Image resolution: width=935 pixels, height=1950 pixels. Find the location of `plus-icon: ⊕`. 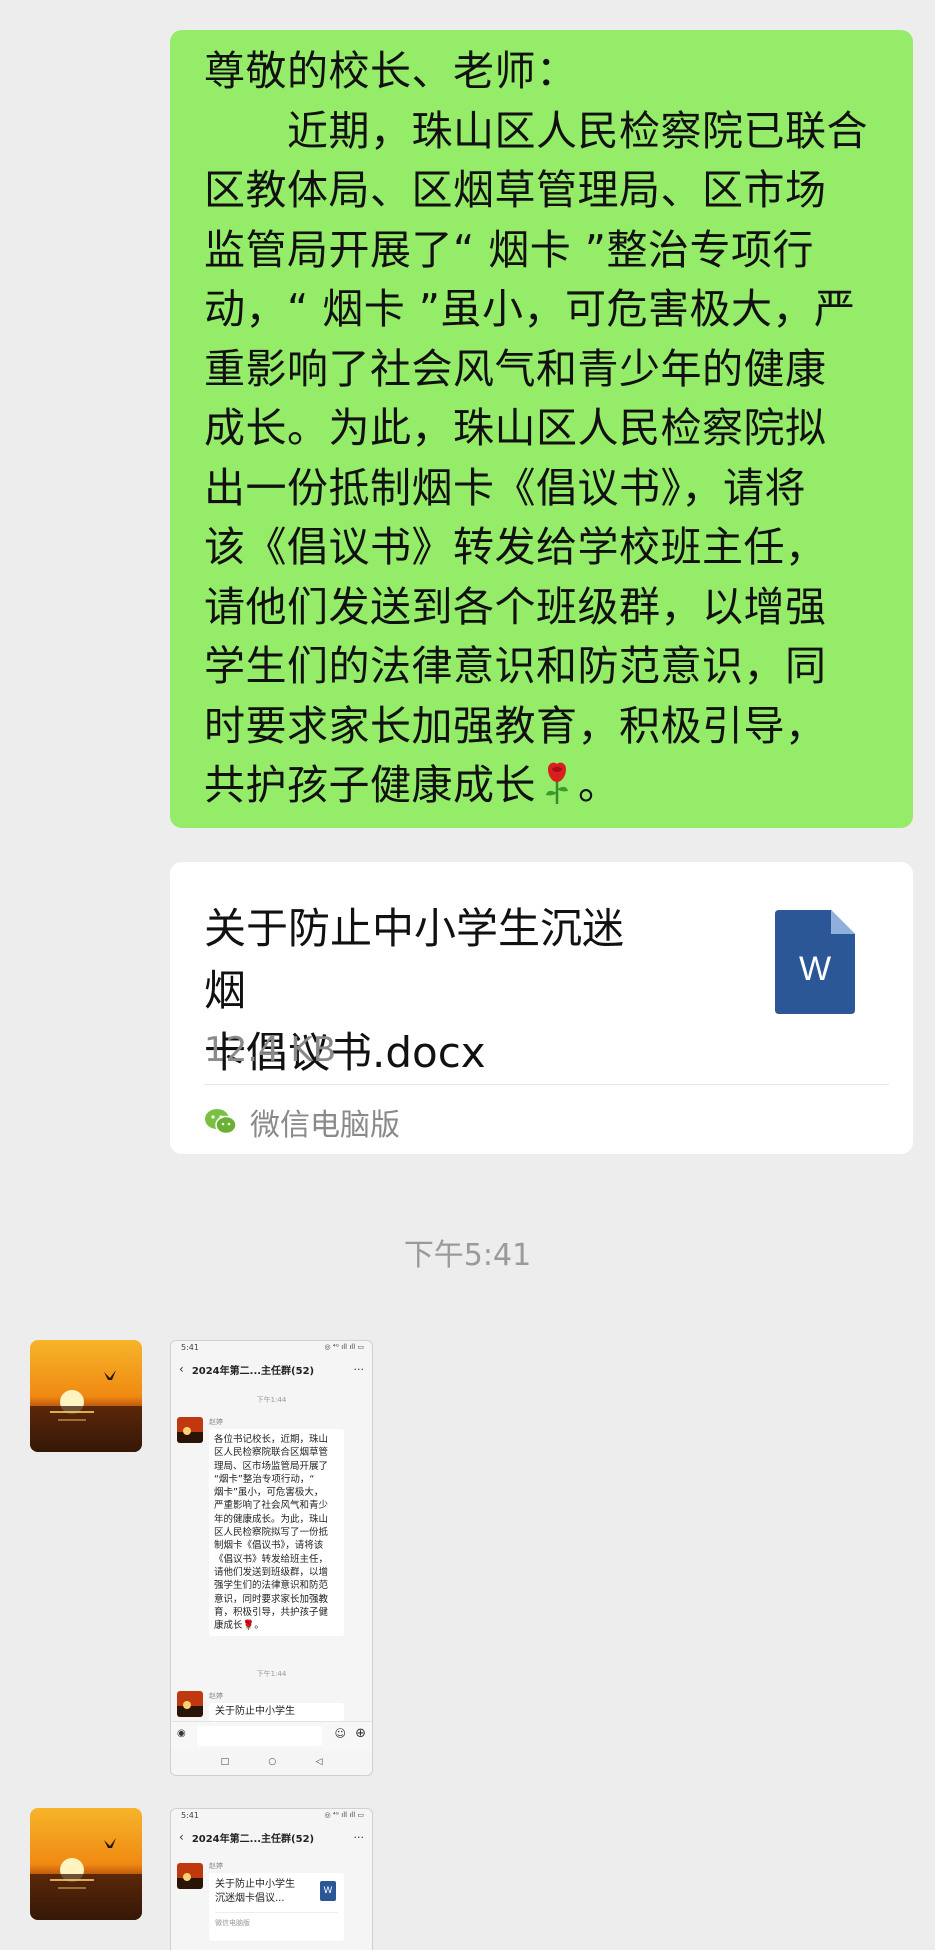

plus-icon: ⊕ is located at coordinates (360, 1733).